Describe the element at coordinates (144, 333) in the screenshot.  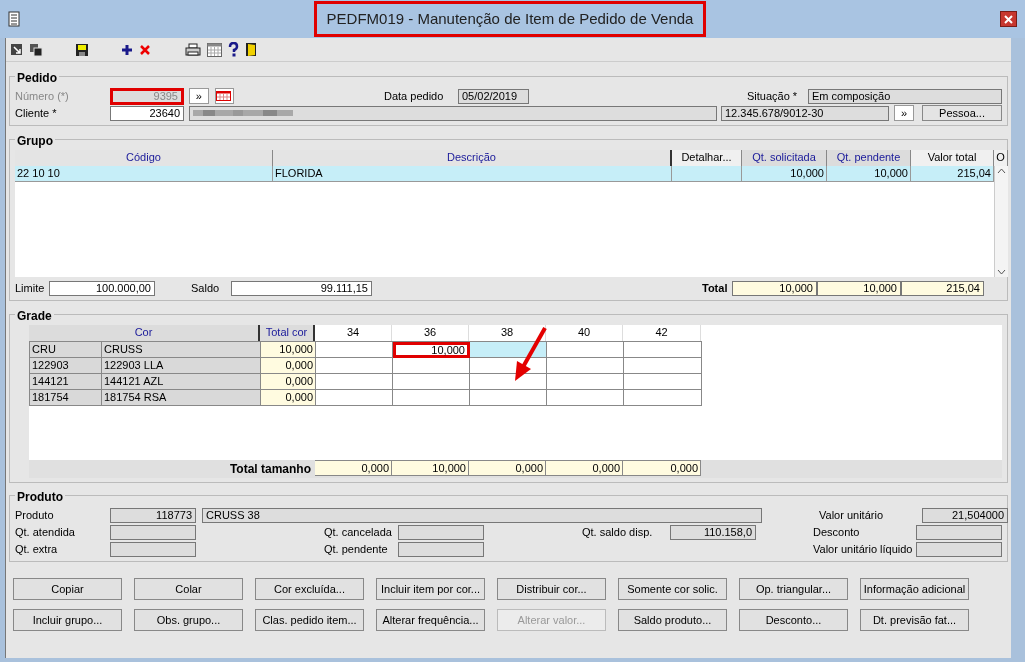
I see `column-header: Cor` at that location.